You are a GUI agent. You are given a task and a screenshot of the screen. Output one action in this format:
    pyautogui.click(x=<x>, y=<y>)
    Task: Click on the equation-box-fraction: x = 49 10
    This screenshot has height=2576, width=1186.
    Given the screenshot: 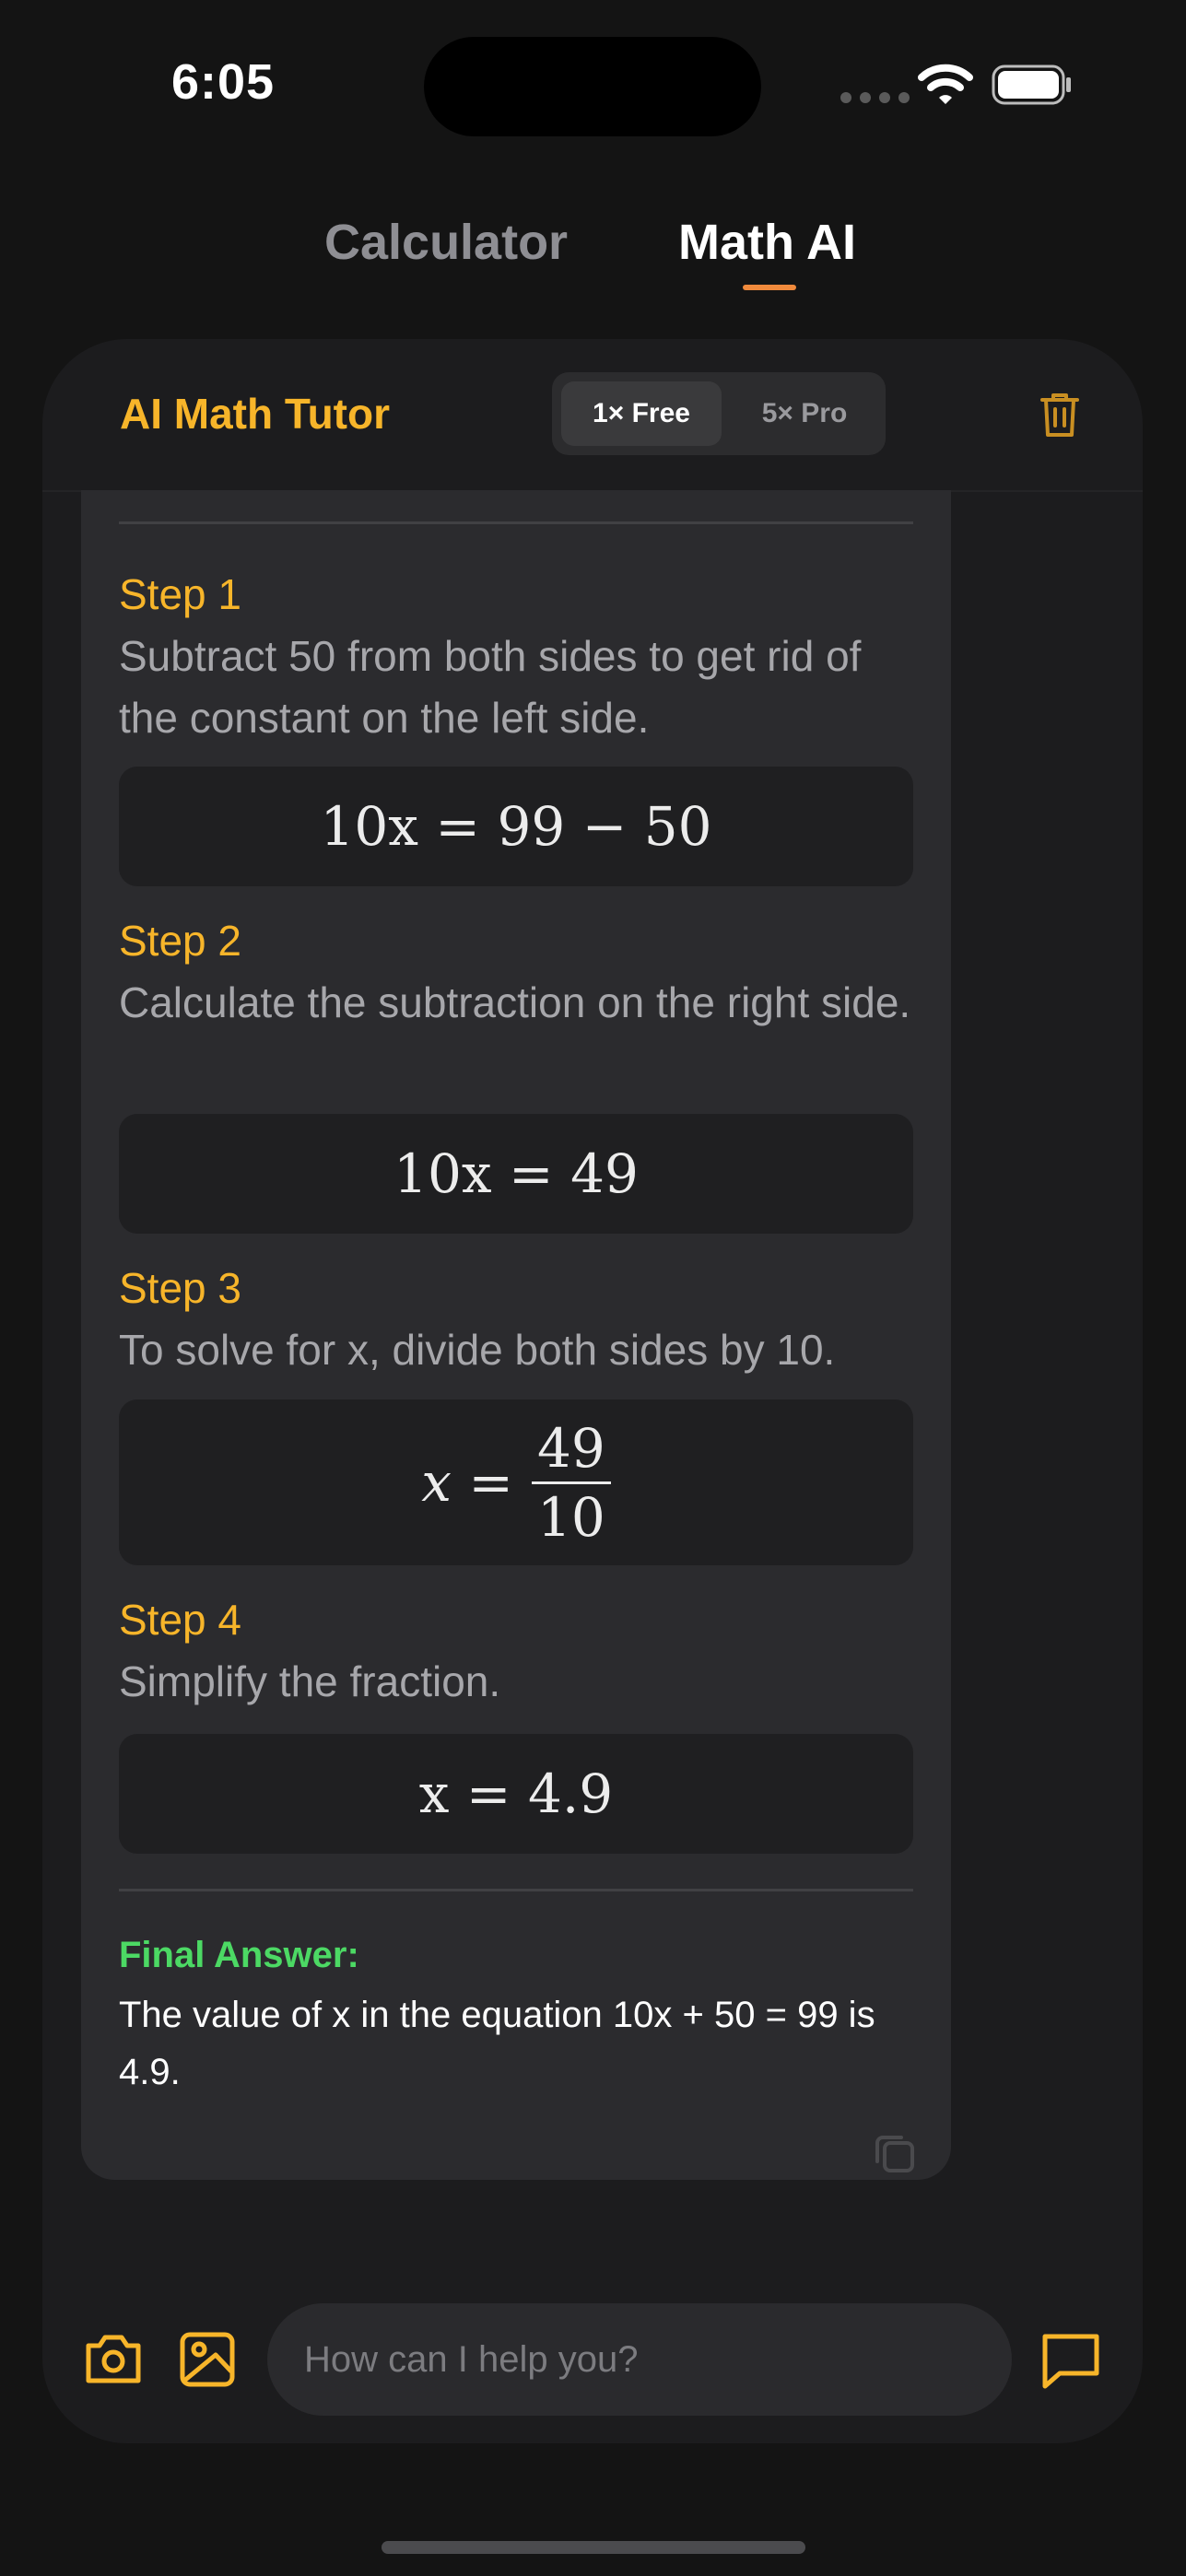 What is the action you would take?
    pyautogui.click(x=516, y=1482)
    